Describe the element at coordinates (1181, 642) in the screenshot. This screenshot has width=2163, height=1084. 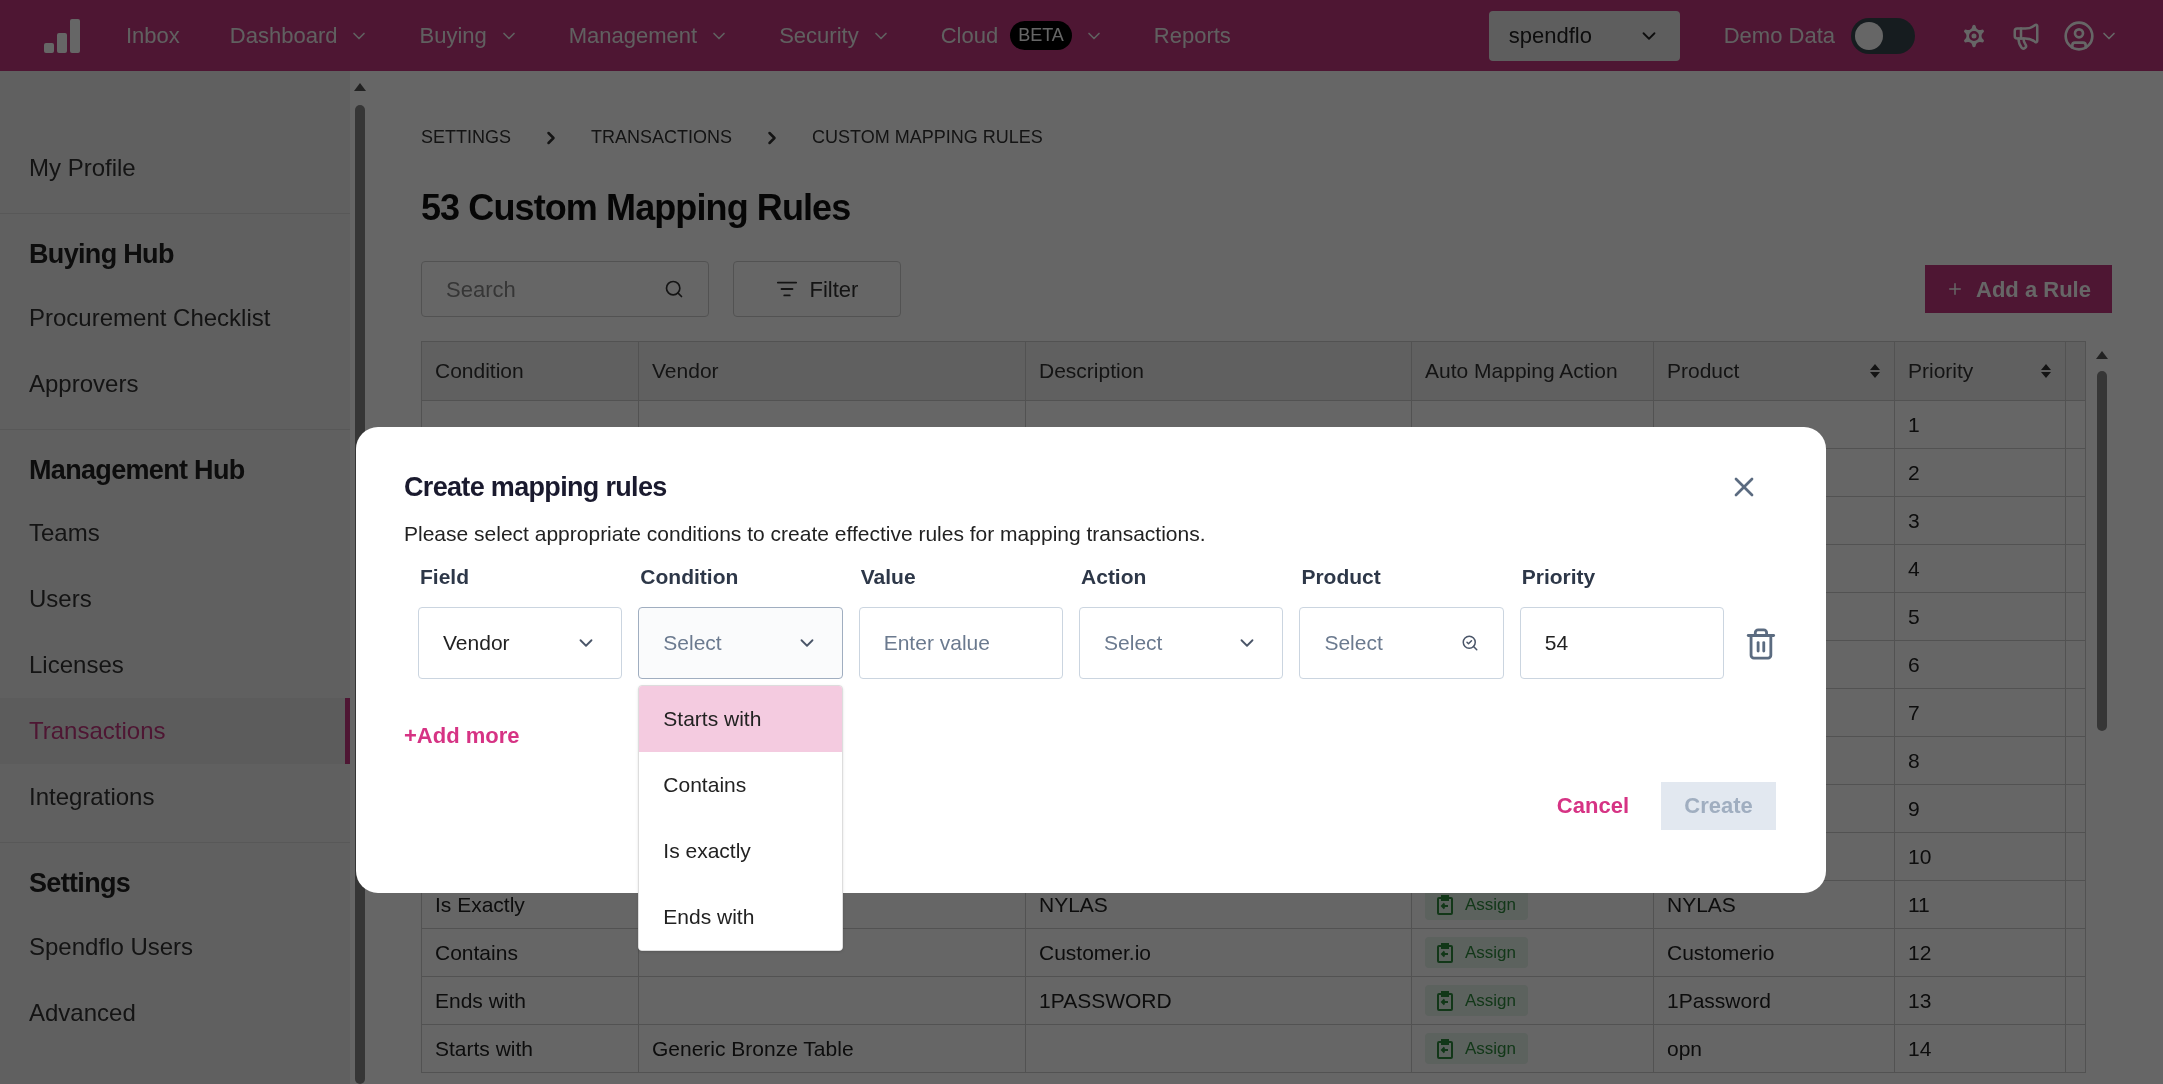
I see `action-select: Select` at that location.